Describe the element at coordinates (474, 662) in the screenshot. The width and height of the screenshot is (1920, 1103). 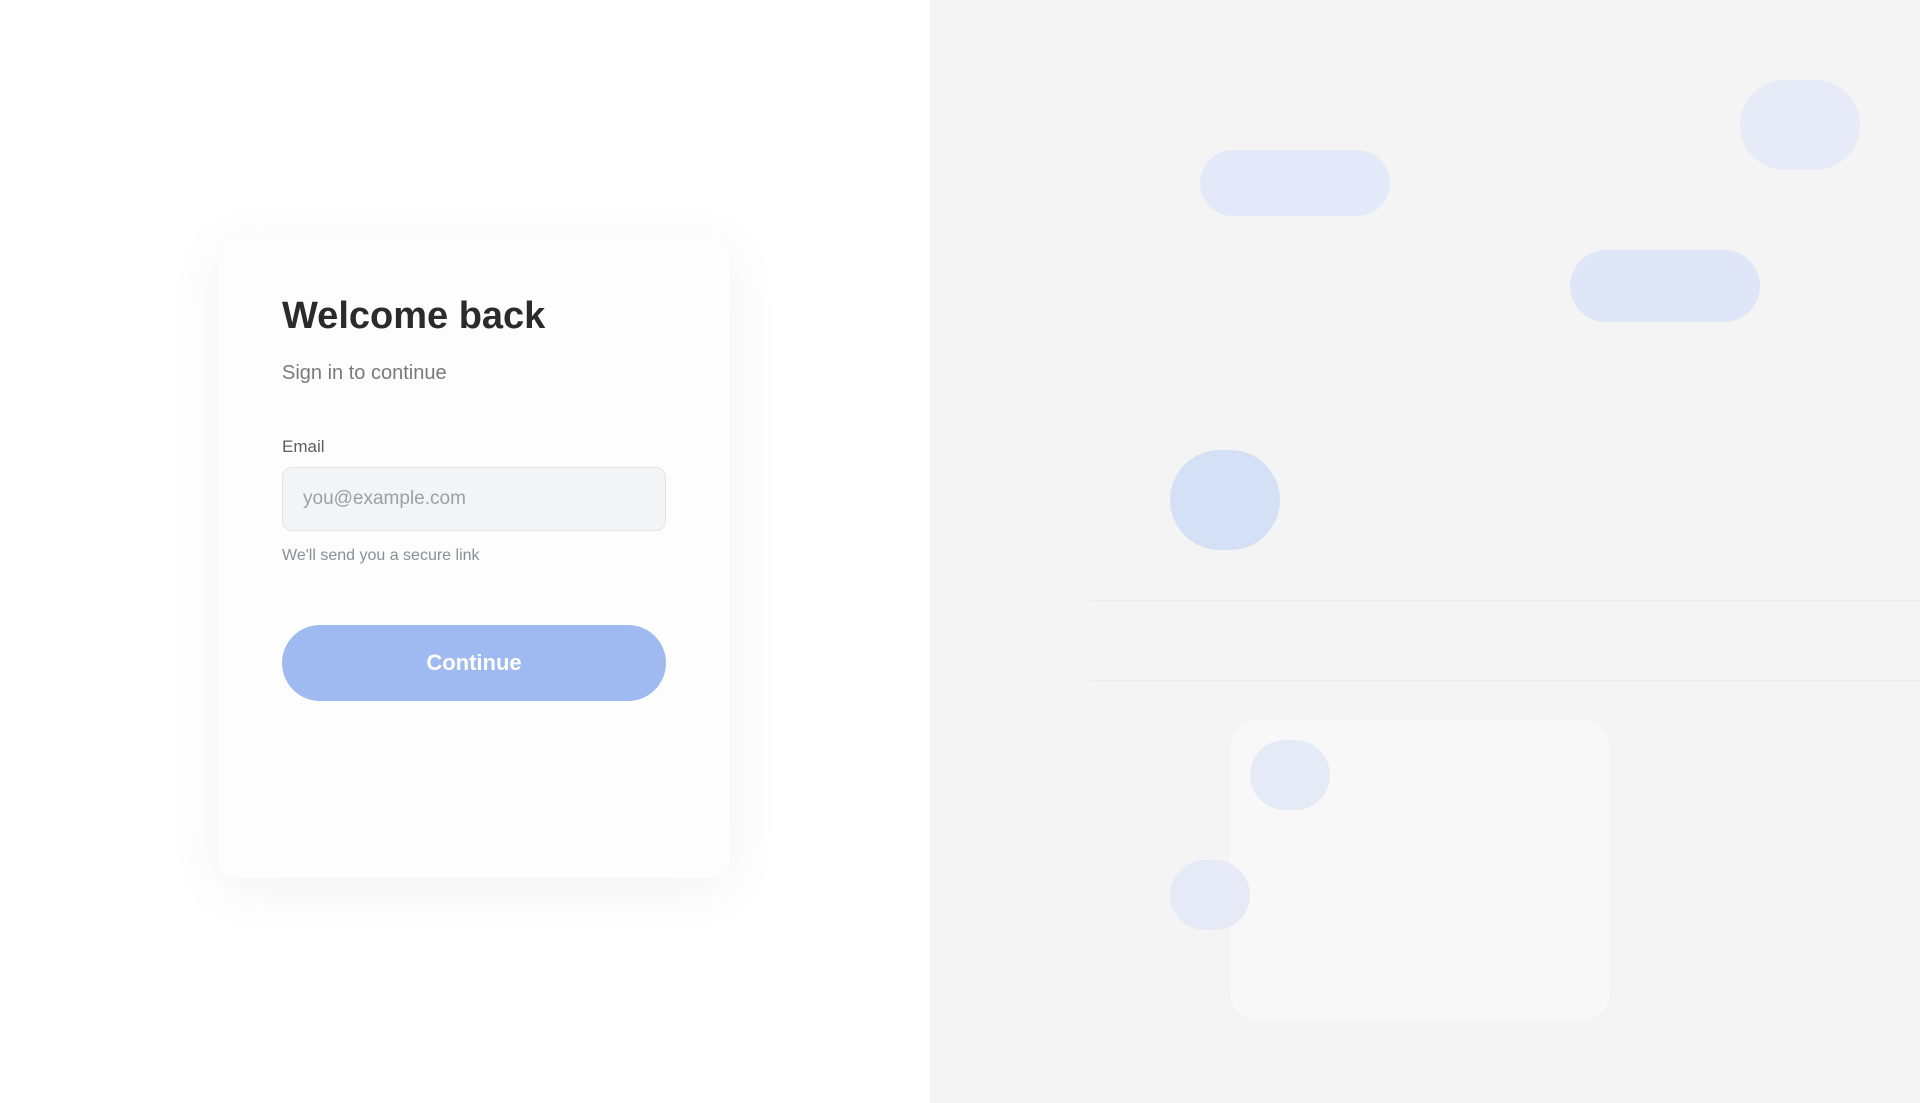
I see `continue-button: Continue` at that location.